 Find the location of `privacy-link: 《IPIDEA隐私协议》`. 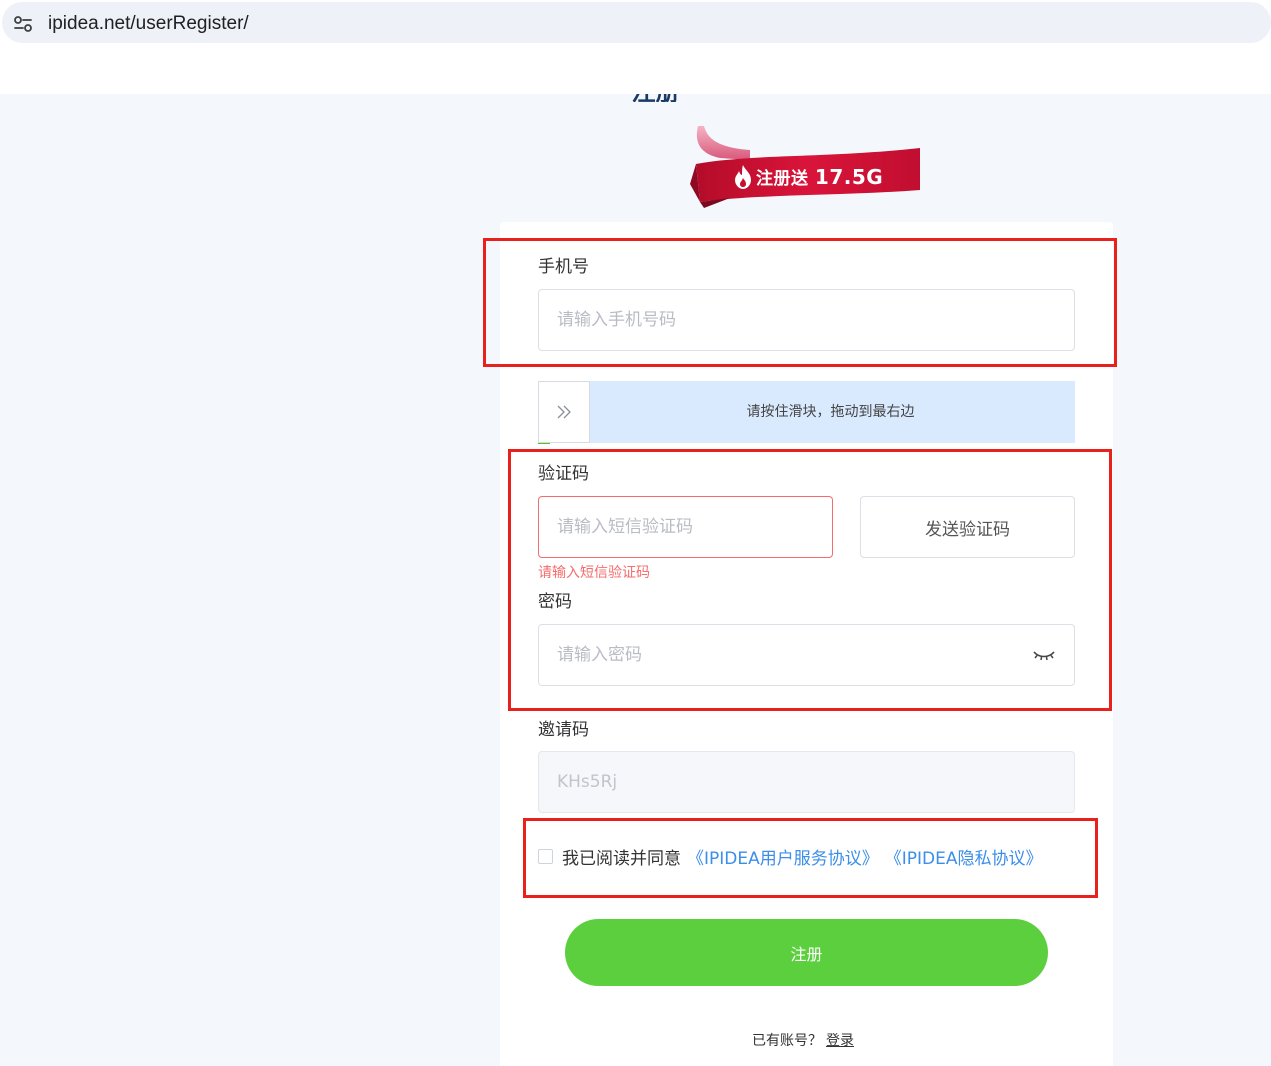

privacy-link: 《IPIDEA隐私协议》 is located at coordinates (964, 856).